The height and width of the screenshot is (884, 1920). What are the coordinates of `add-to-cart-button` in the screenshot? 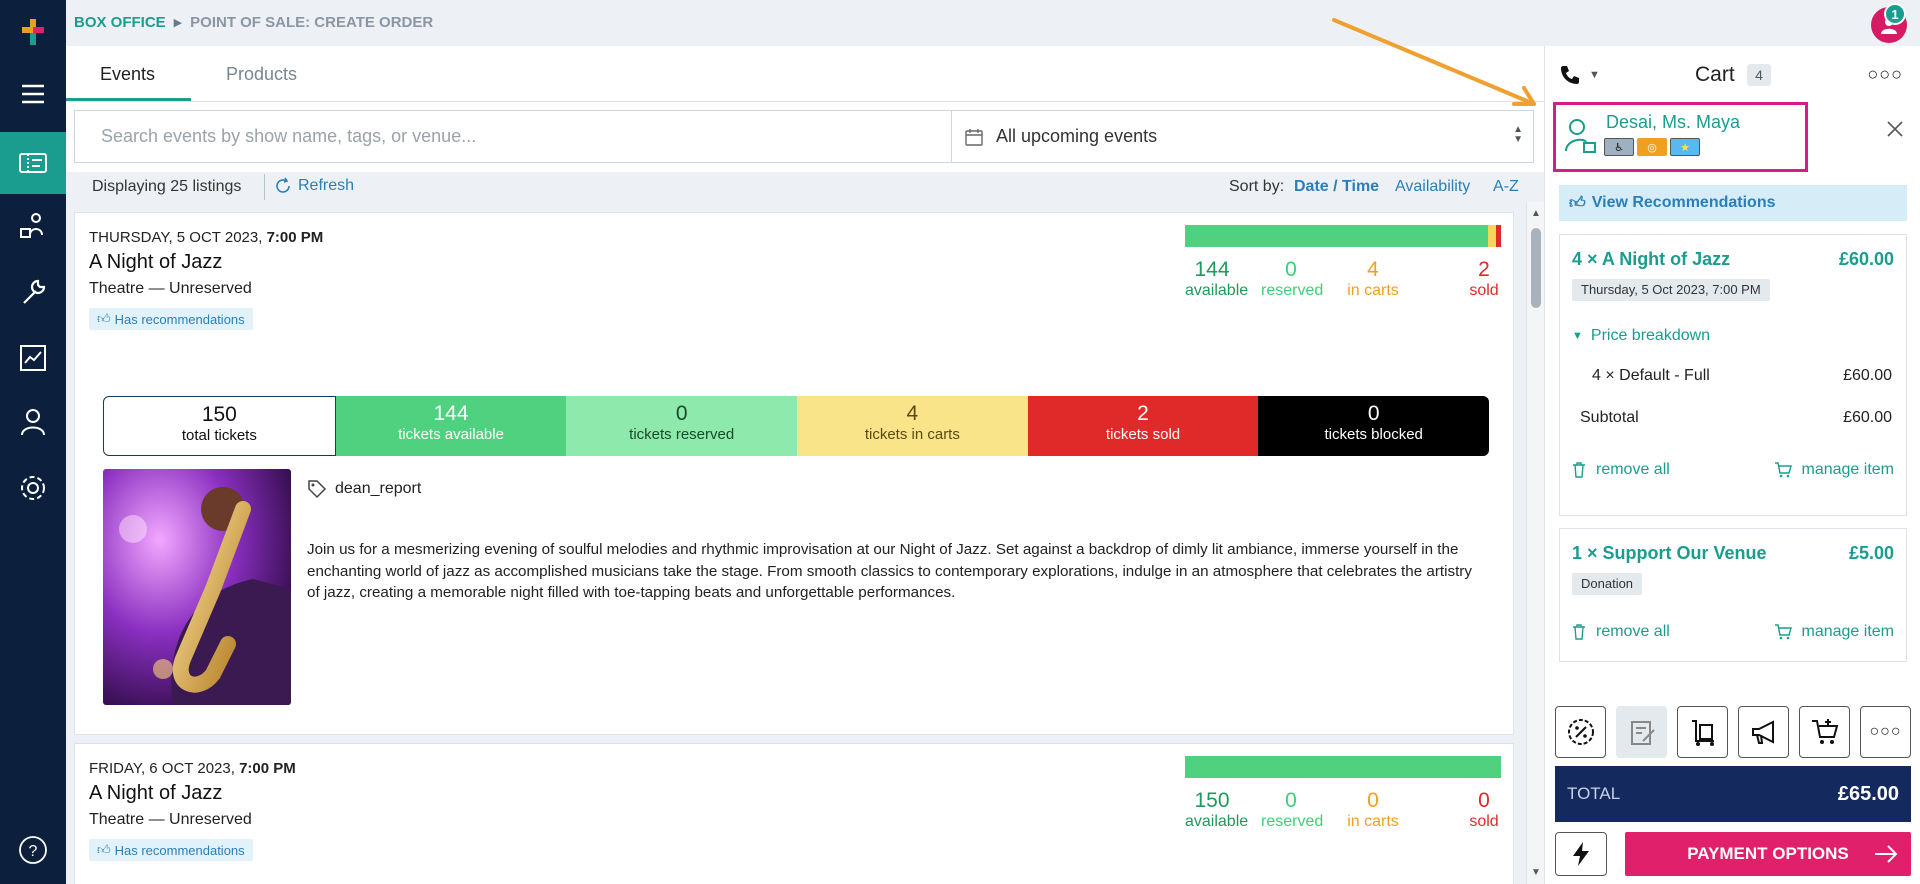 It's located at (1824, 732).